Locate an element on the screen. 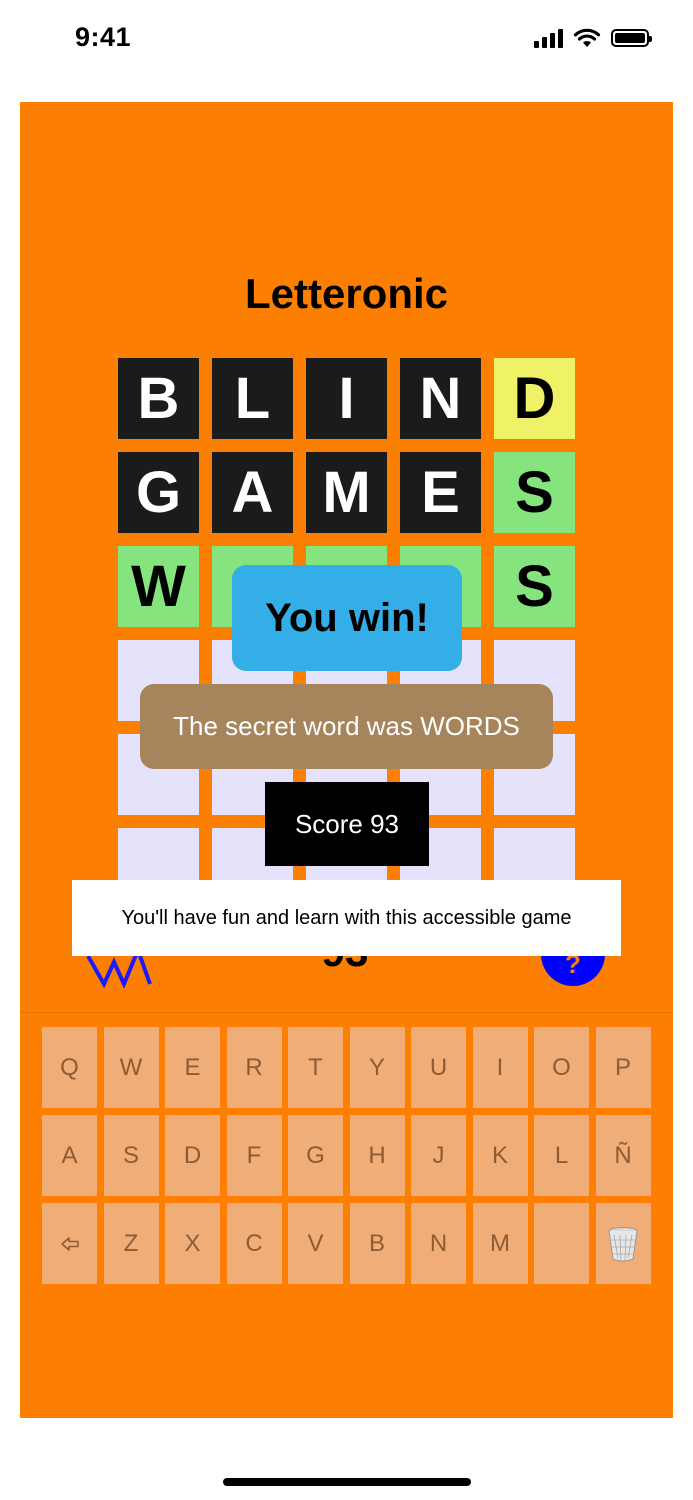 The height and width of the screenshot is (1500, 693). letter-tile: N is located at coordinates (440, 398).